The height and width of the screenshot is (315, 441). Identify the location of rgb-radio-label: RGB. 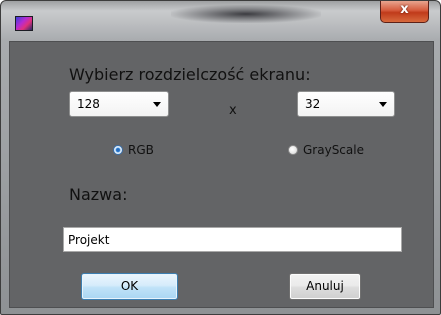
(141, 150).